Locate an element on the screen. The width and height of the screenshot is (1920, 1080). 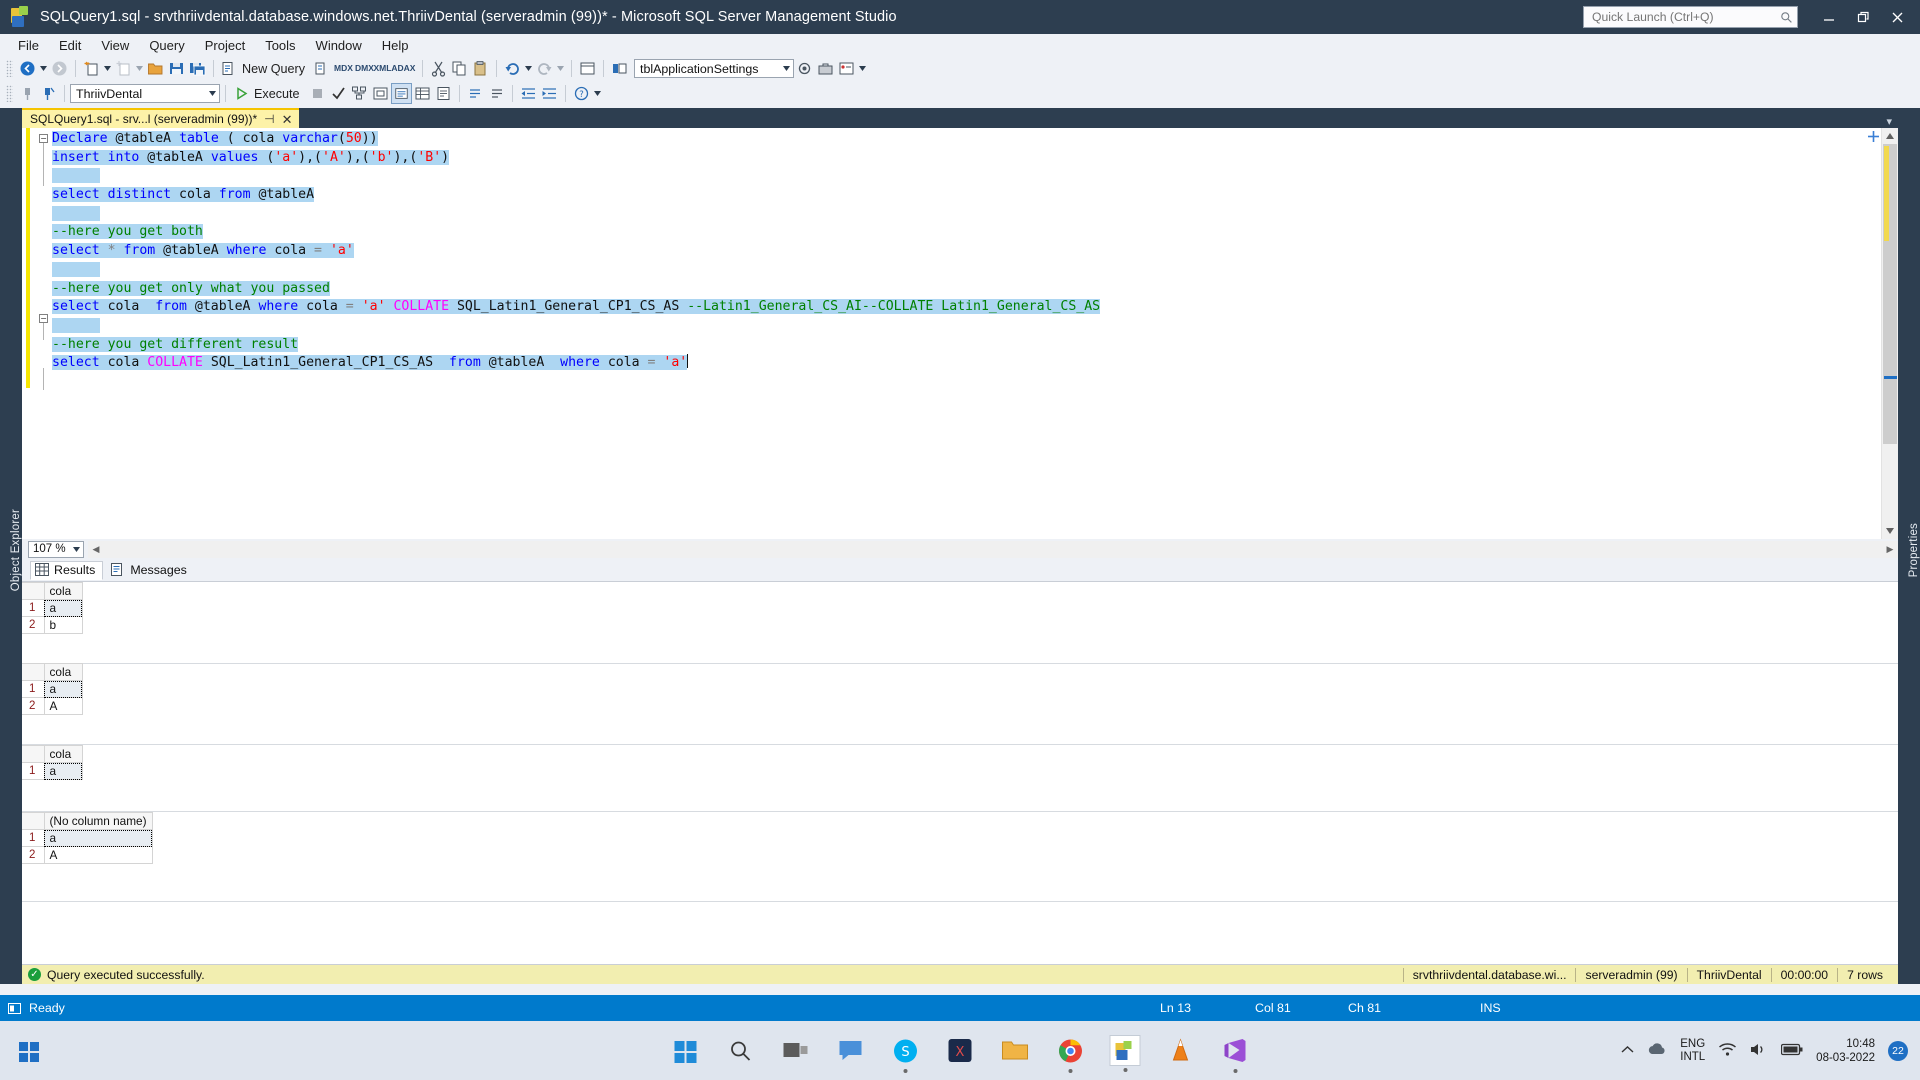
chat-icon is located at coordinates (850, 1050).